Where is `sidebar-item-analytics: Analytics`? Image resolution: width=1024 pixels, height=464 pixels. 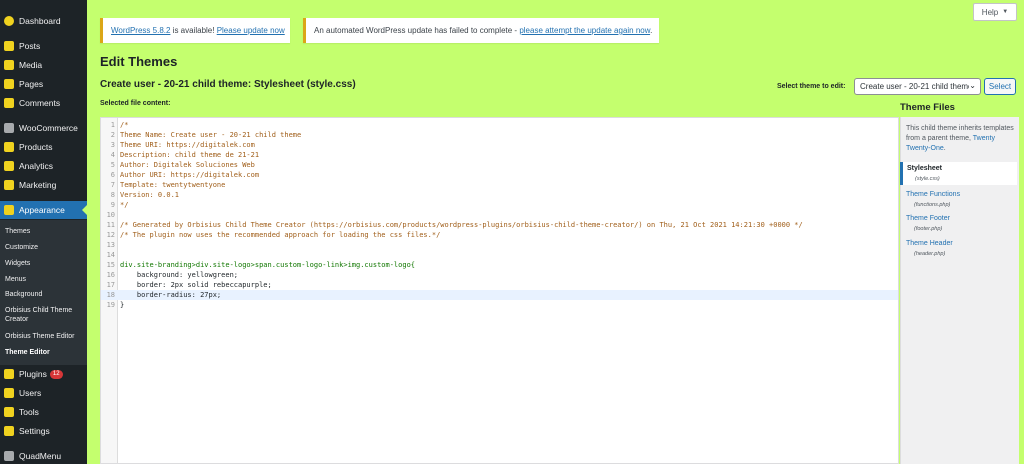 sidebar-item-analytics: Analytics is located at coordinates (43, 166).